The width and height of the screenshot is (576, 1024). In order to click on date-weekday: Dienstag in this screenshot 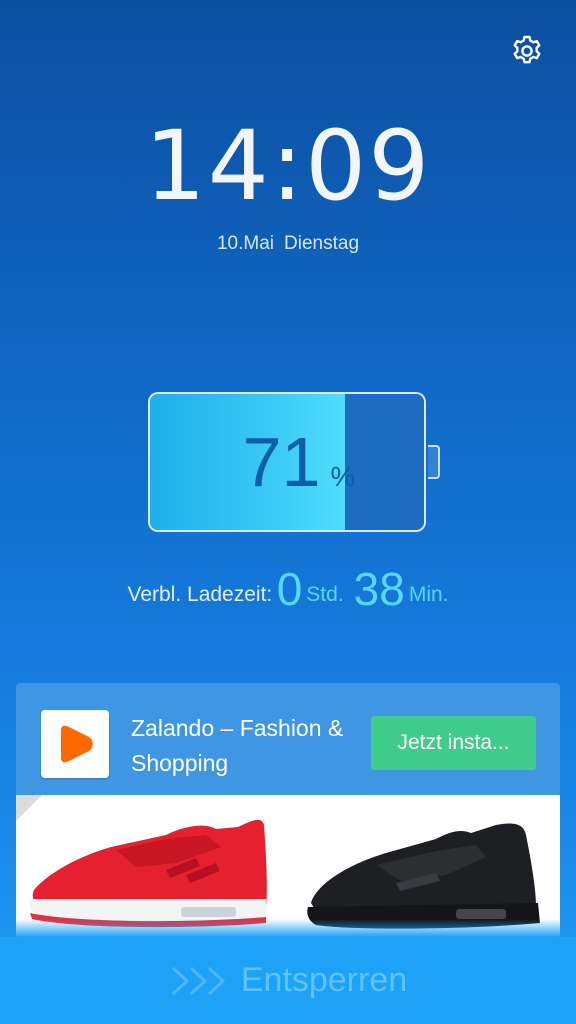, I will do `click(322, 243)`.